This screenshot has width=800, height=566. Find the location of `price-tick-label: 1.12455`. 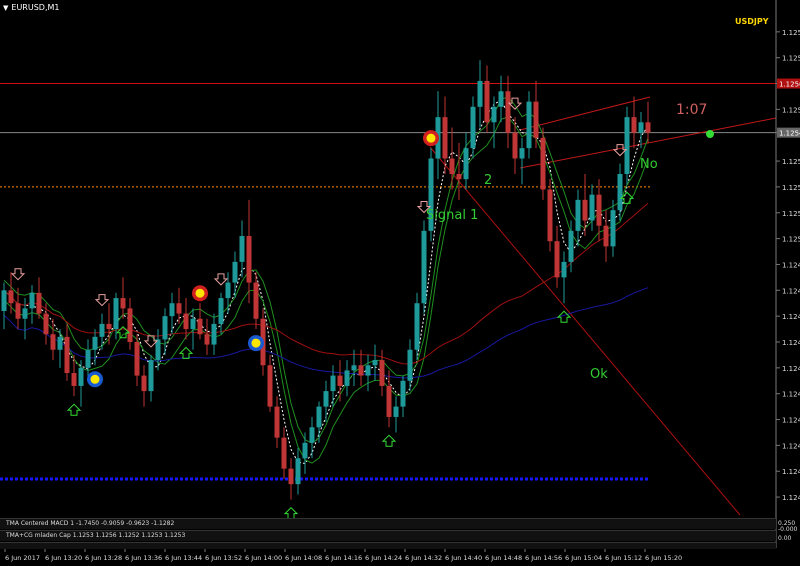

price-tick-label: 1.12455 is located at coordinates (791, 369).